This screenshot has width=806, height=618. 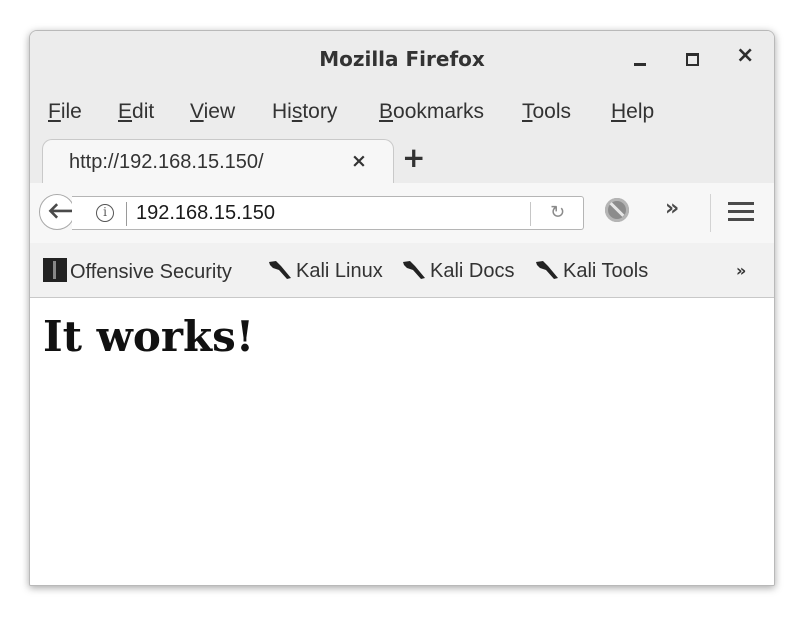 What do you see at coordinates (431, 112) in the screenshot?
I see `menu-bookmarks: Bookmarks` at bounding box center [431, 112].